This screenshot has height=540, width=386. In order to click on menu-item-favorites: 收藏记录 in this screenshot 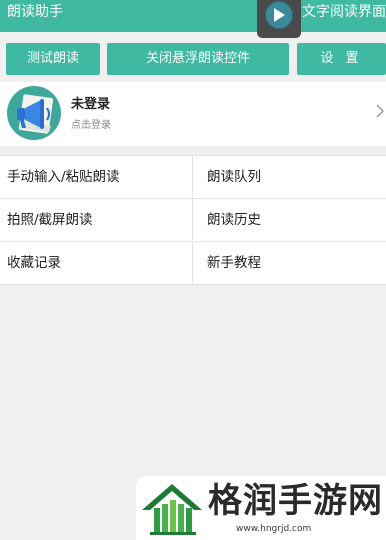, I will do `click(96, 262)`.